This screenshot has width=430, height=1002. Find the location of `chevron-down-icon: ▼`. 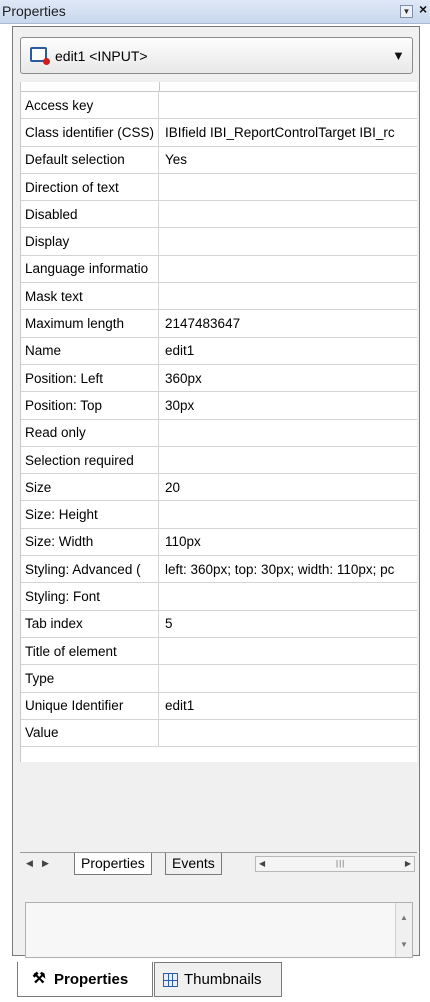

chevron-down-icon: ▼ is located at coordinates (398, 55).